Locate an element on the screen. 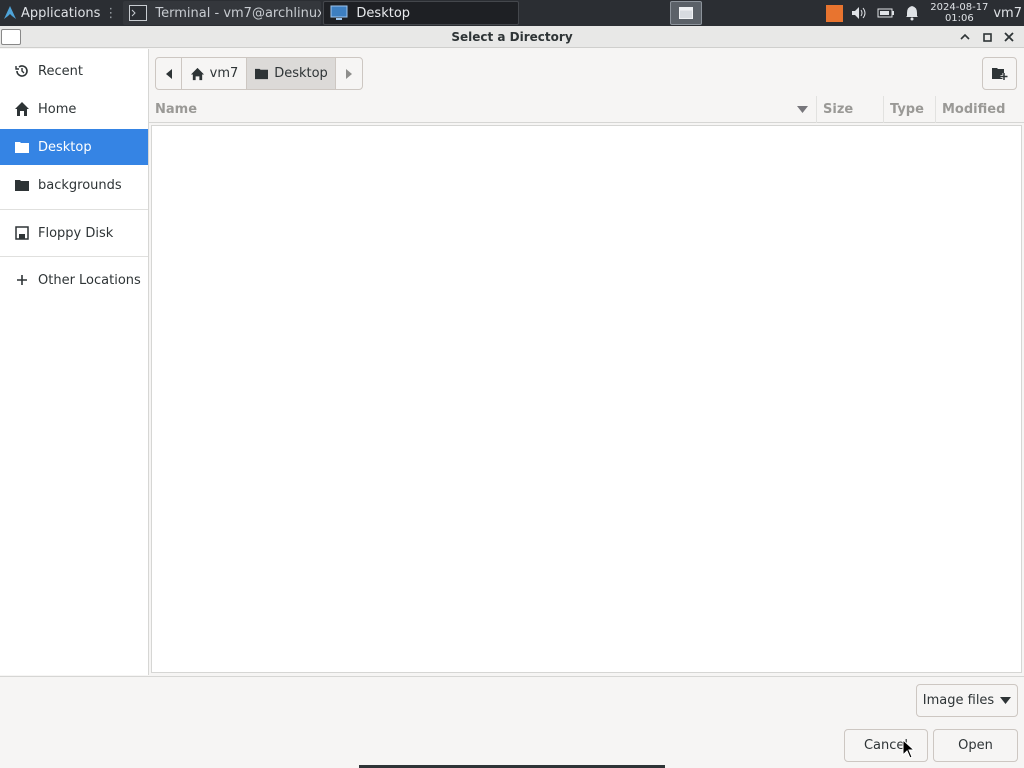 This screenshot has height=768, width=1024. triangle-left-icon is located at coordinates (168, 73).